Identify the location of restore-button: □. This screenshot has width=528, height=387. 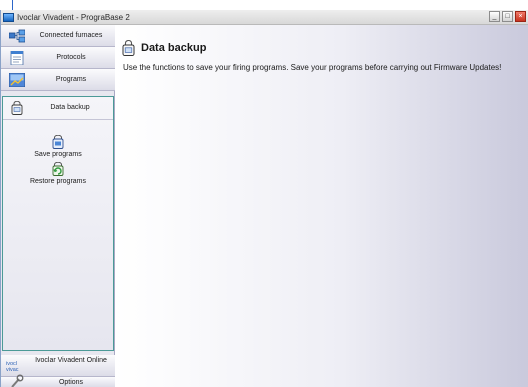
(507, 16).